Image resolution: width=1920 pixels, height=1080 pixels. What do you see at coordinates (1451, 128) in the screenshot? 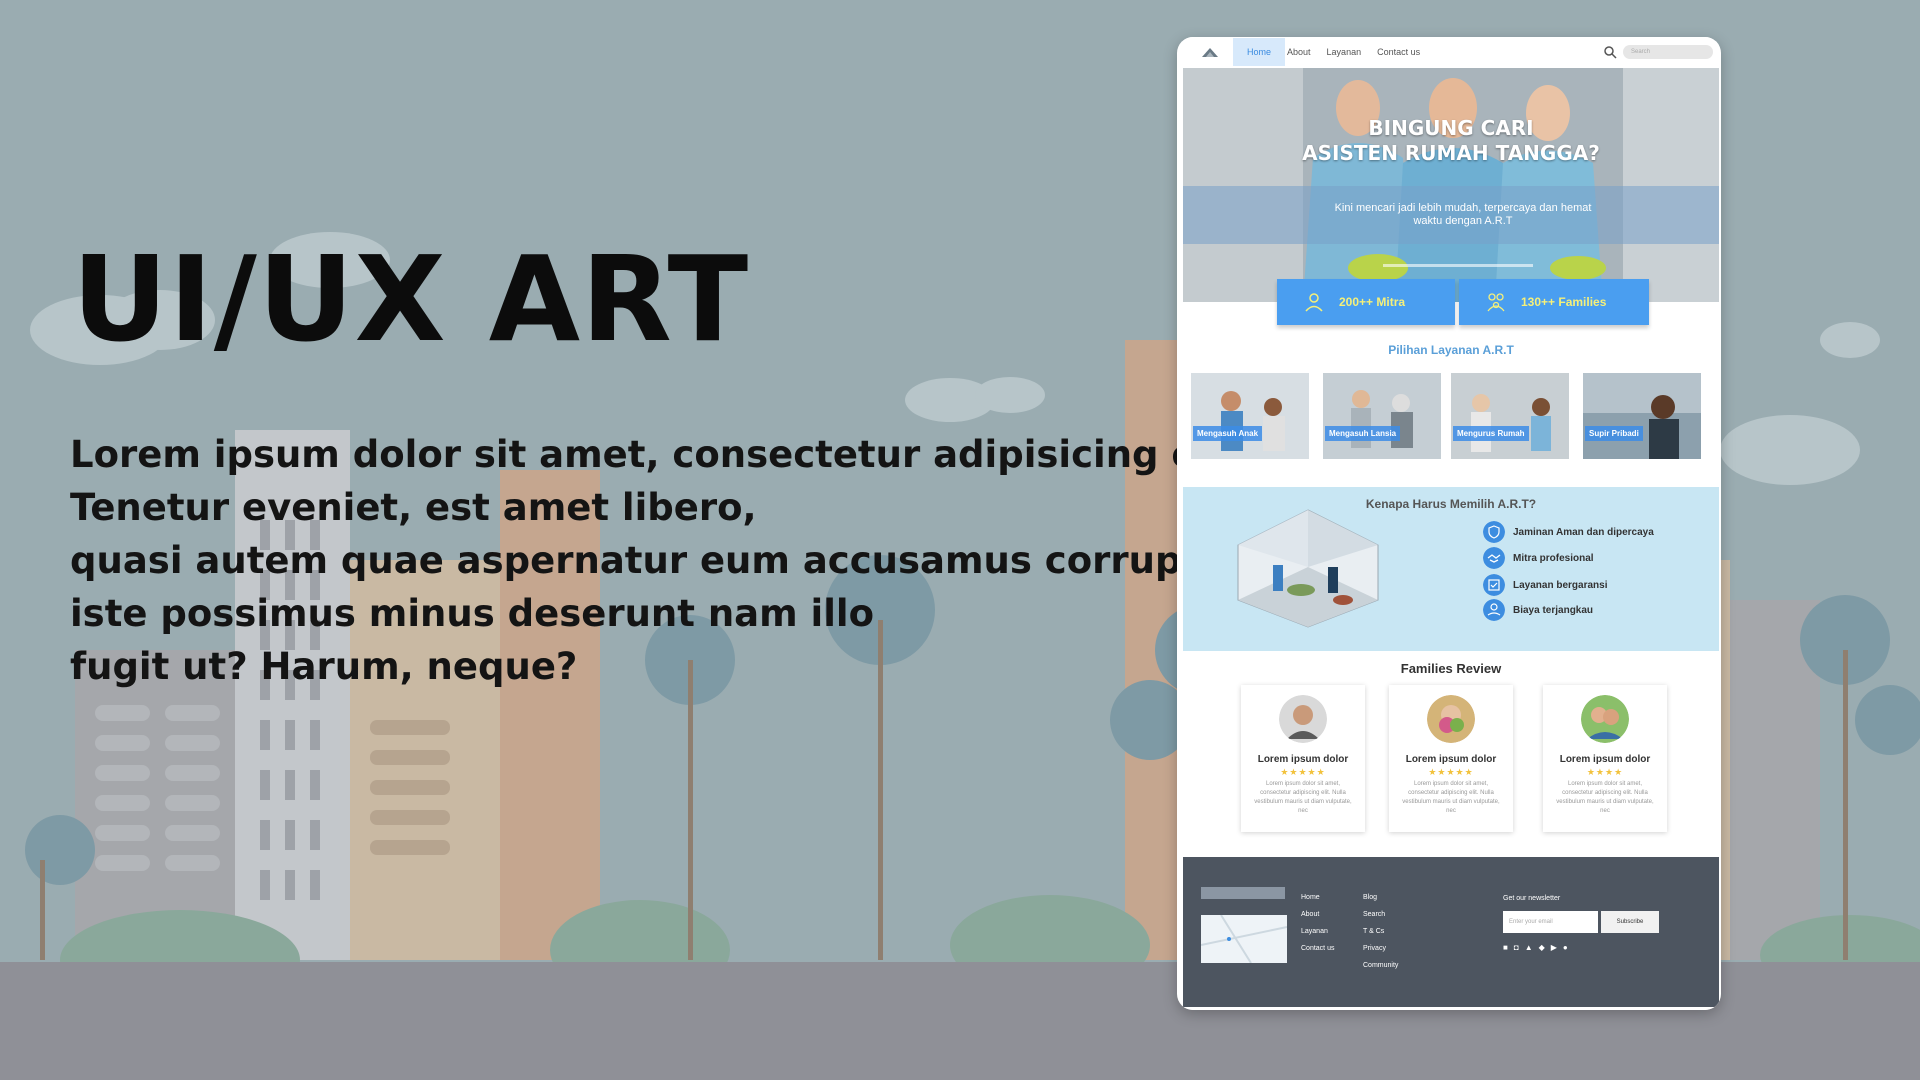
I see `hero-title-line: BINGUNG CARI` at bounding box center [1451, 128].